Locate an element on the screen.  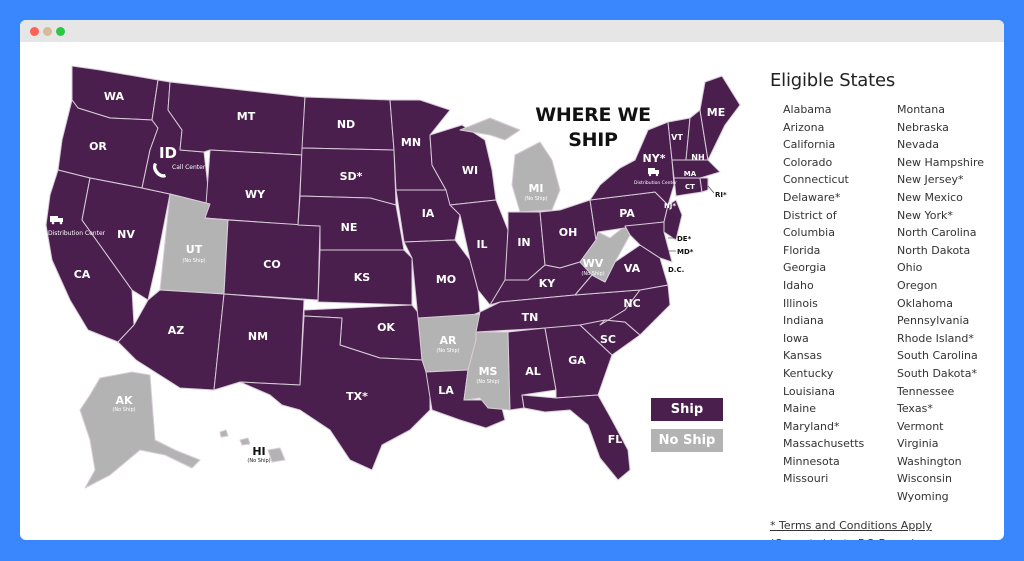
label-wi: WI is located at coordinates (470, 170).